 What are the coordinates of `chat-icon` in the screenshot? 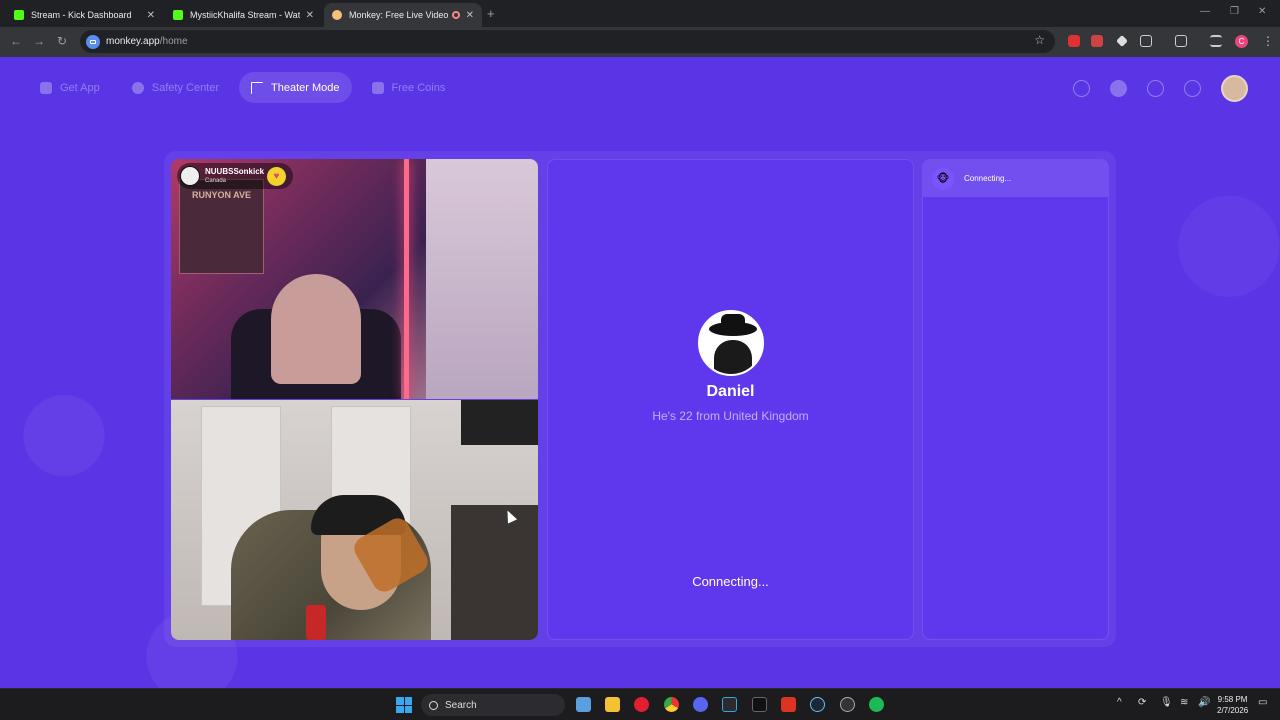 It's located at (1192, 88).